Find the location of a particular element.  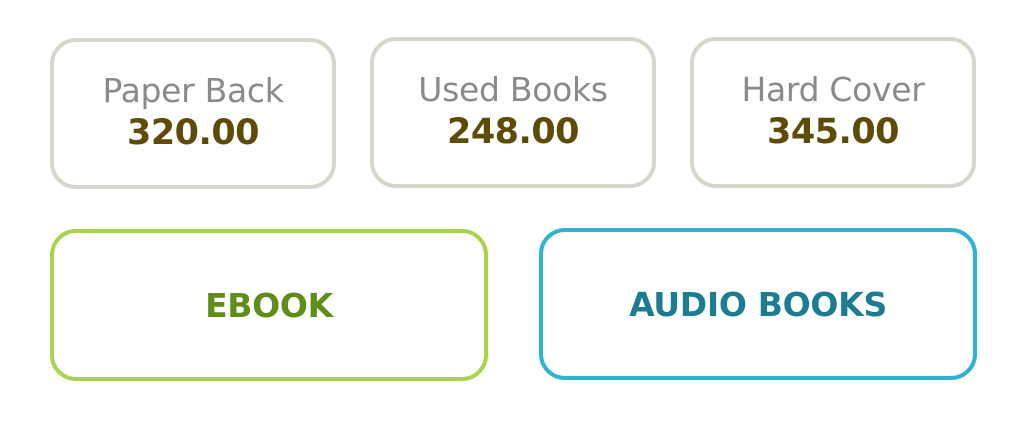

card-label: Hard Cover is located at coordinates (833, 89).